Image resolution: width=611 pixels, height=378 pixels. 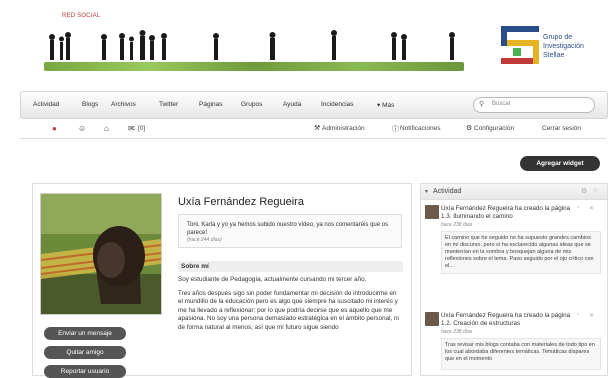 I want to click on report-user-button: Reportar usuario, so click(x=85, y=371).